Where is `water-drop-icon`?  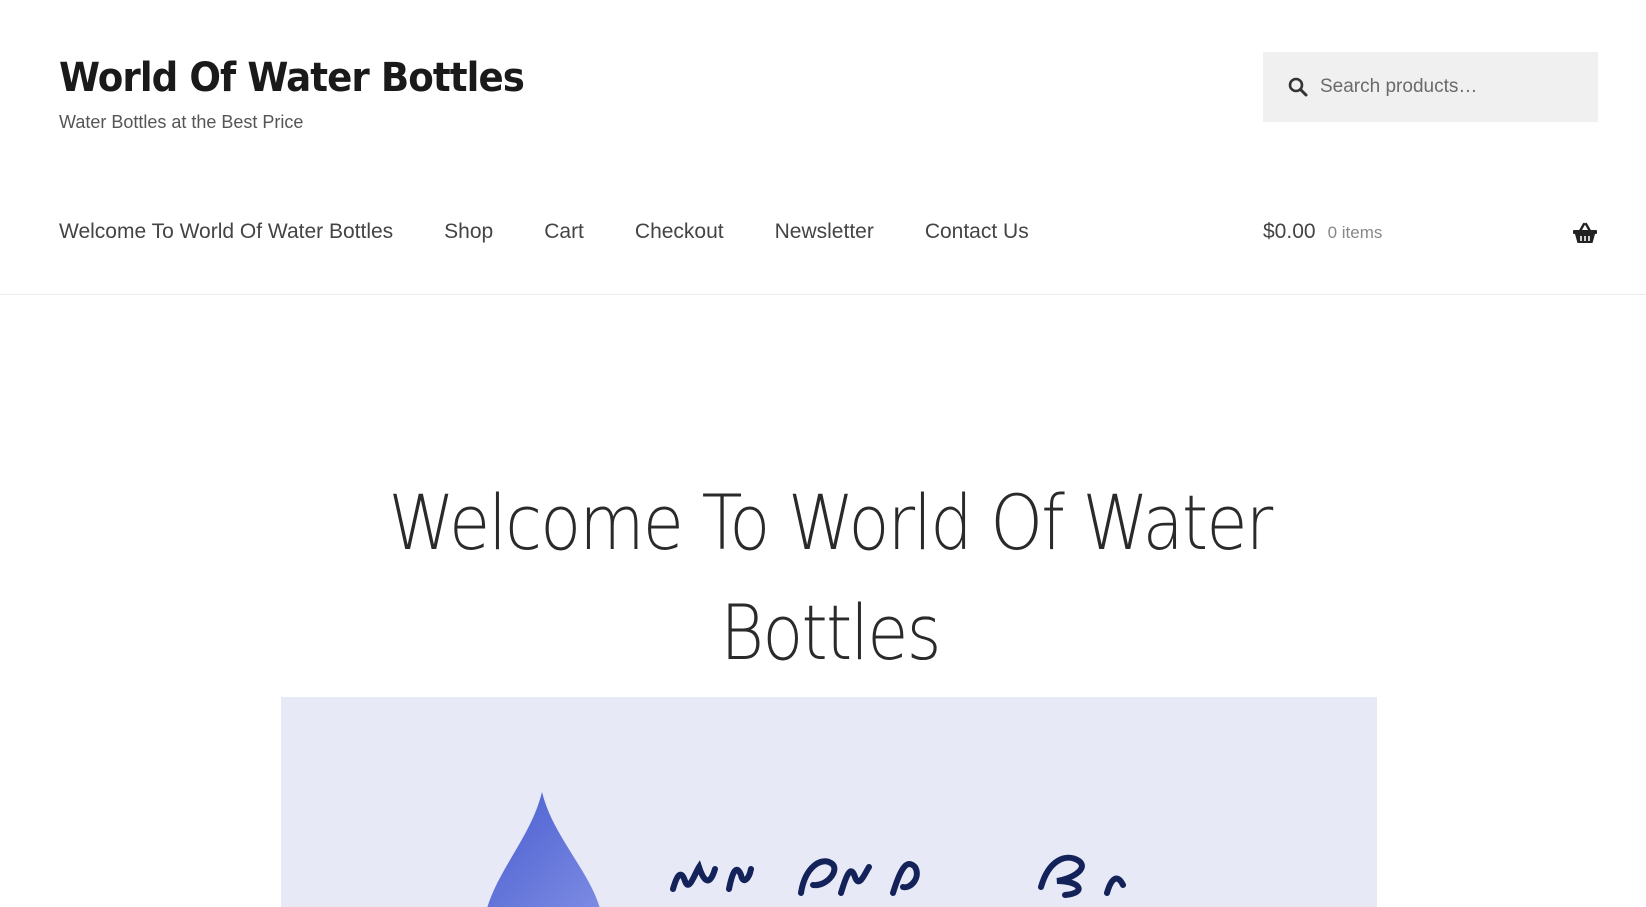 water-drop-icon is located at coordinates (543, 849).